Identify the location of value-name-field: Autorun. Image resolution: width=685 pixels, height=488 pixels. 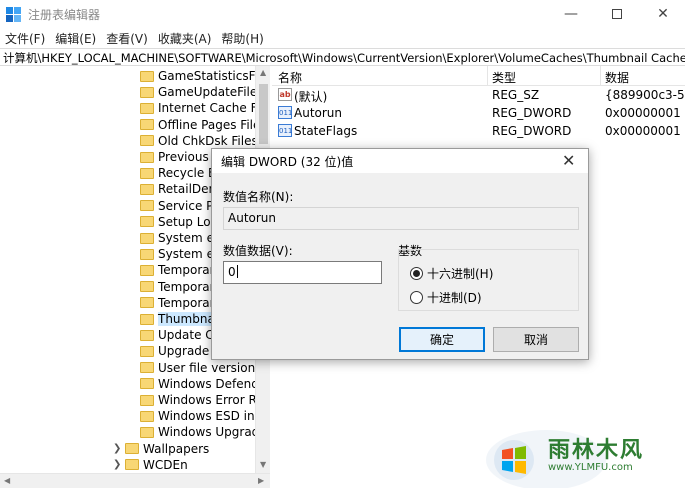
(401, 218).